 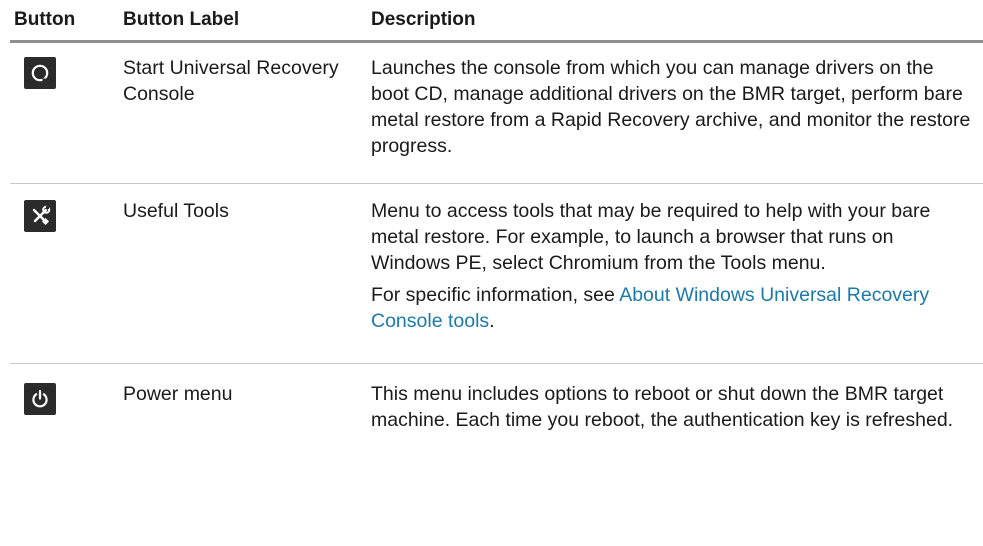 I want to click on header-description: Description, so click(x=423, y=19).